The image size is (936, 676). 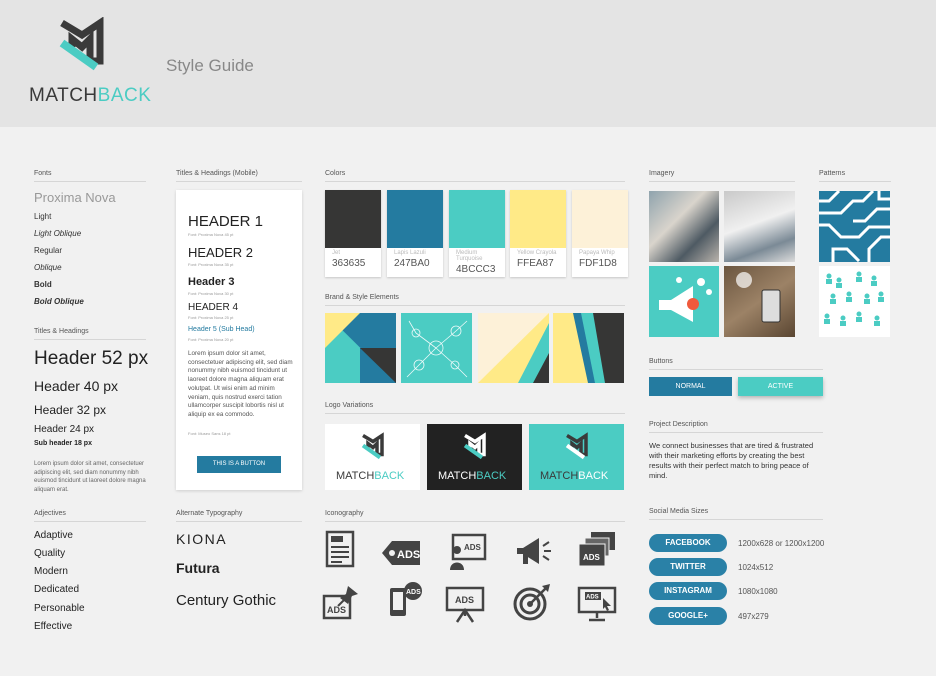 I want to click on ads-easel-icon: ADS, so click(x=465, y=604).